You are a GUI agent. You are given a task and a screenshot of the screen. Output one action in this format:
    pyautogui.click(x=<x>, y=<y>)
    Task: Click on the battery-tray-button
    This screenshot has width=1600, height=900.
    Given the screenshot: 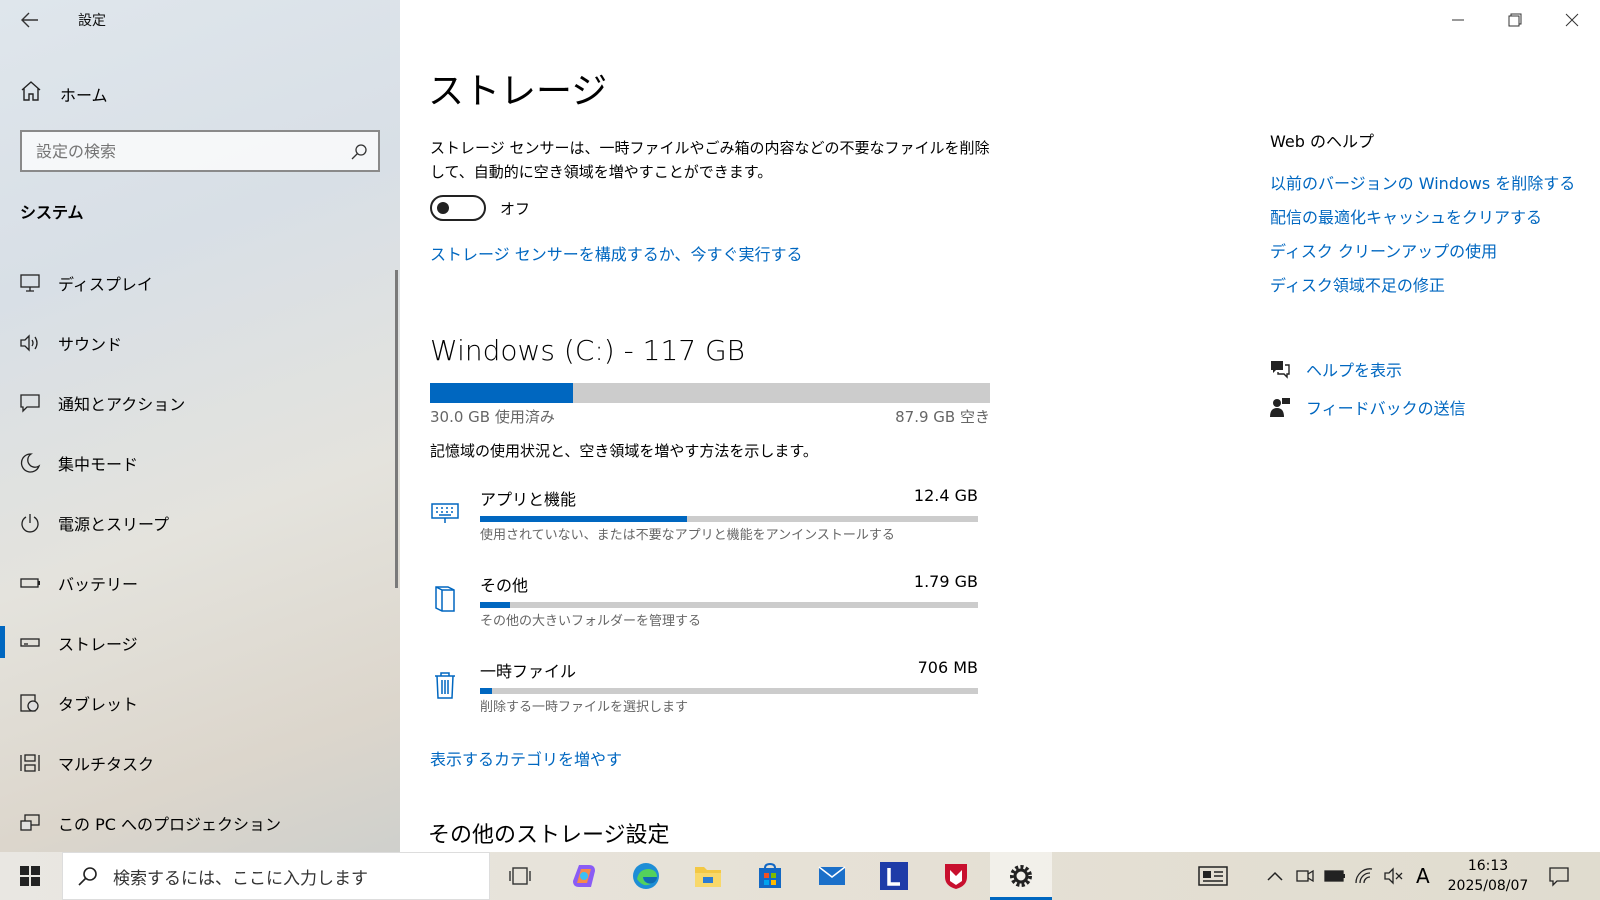 What is the action you would take?
    pyautogui.click(x=1335, y=876)
    